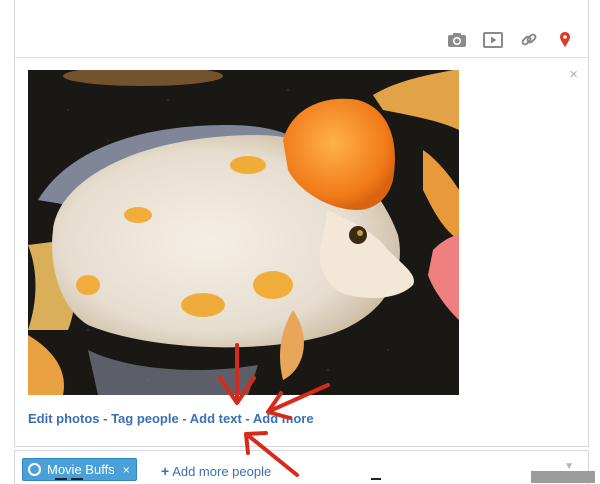 This screenshot has width=600, height=484. What do you see at coordinates (126, 470) in the screenshot?
I see `chip-remove-icon: ×` at bounding box center [126, 470].